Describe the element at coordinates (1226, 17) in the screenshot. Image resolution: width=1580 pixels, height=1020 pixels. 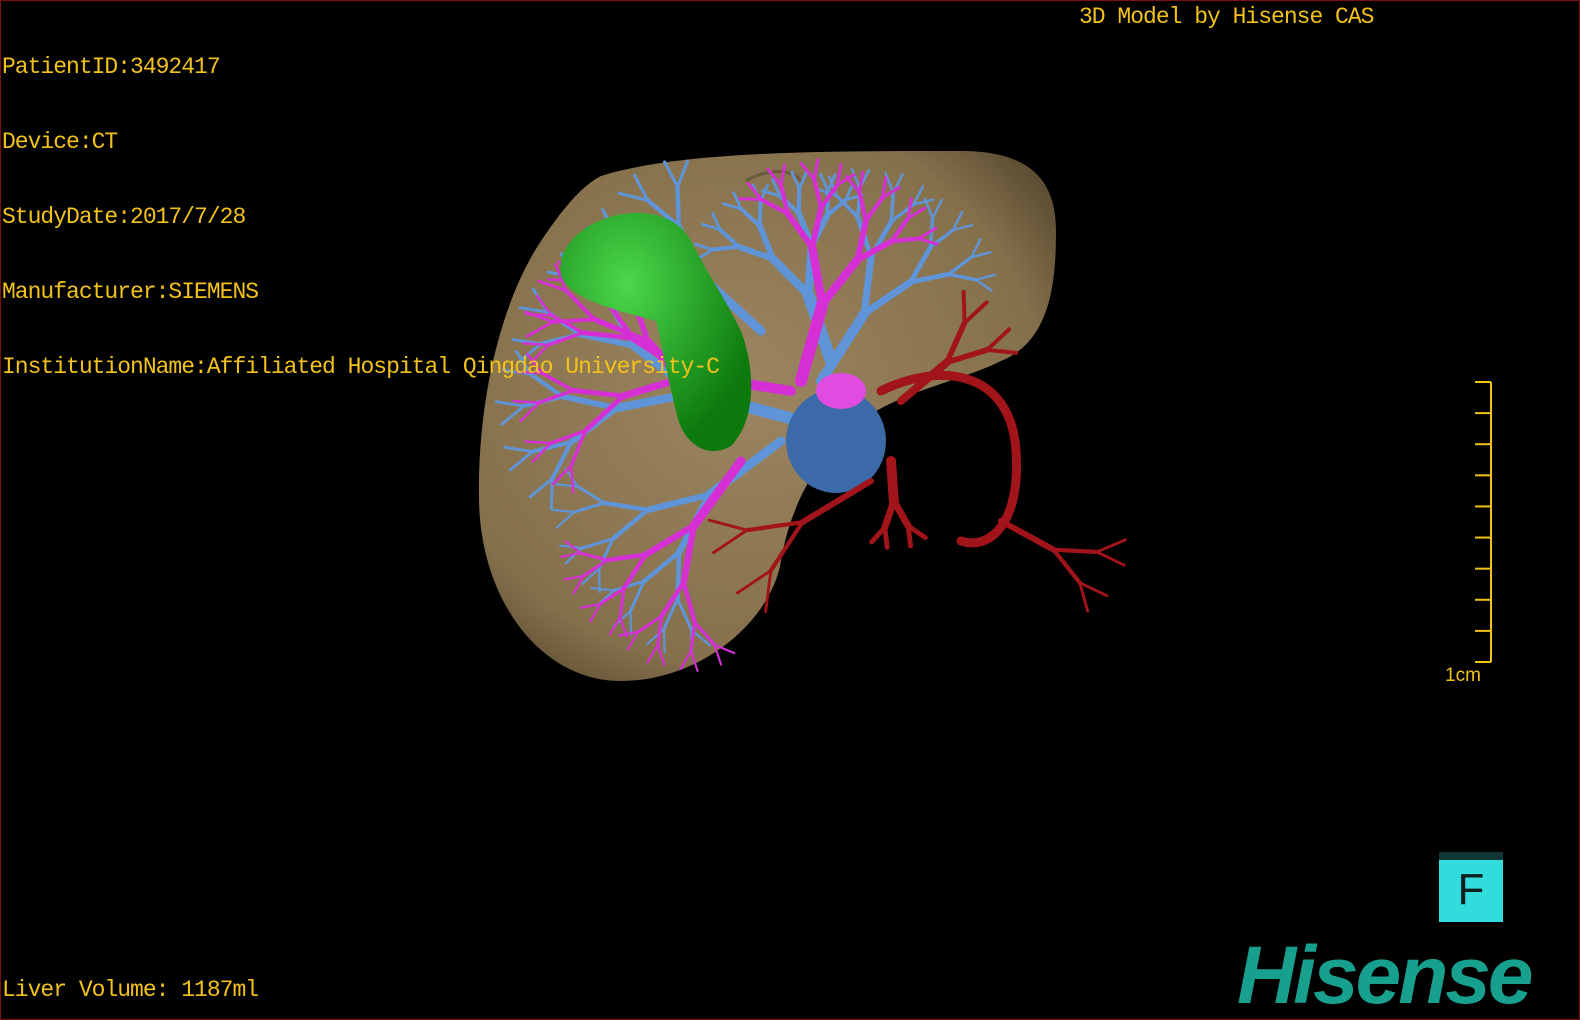
I see `model-brand-text: 3D Model by Hisense CAS` at that location.